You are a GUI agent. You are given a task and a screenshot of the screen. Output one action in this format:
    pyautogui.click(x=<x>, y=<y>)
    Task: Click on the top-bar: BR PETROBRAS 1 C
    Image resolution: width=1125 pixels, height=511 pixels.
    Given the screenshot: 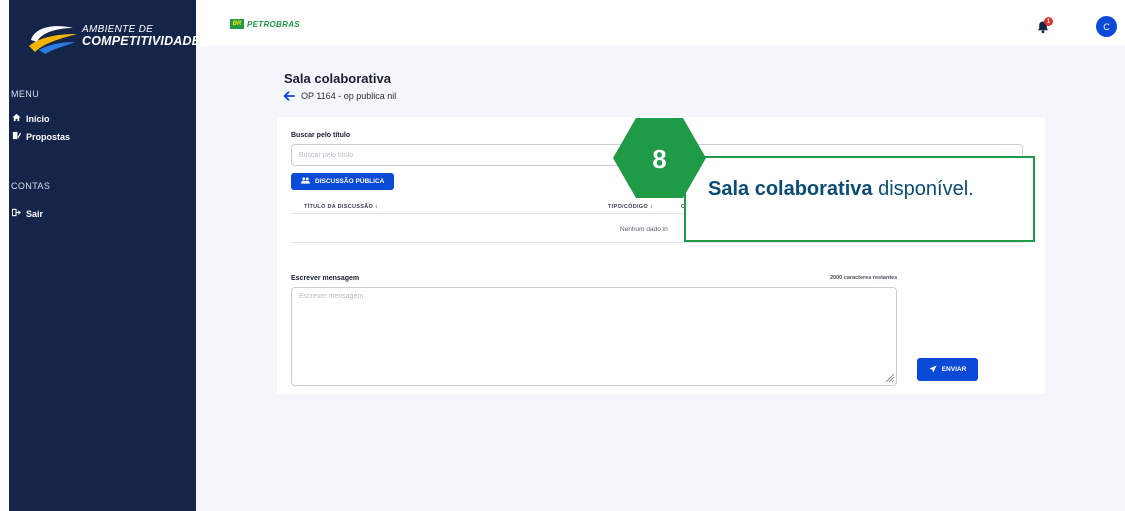 What is the action you would take?
    pyautogui.click(x=660, y=23)
    